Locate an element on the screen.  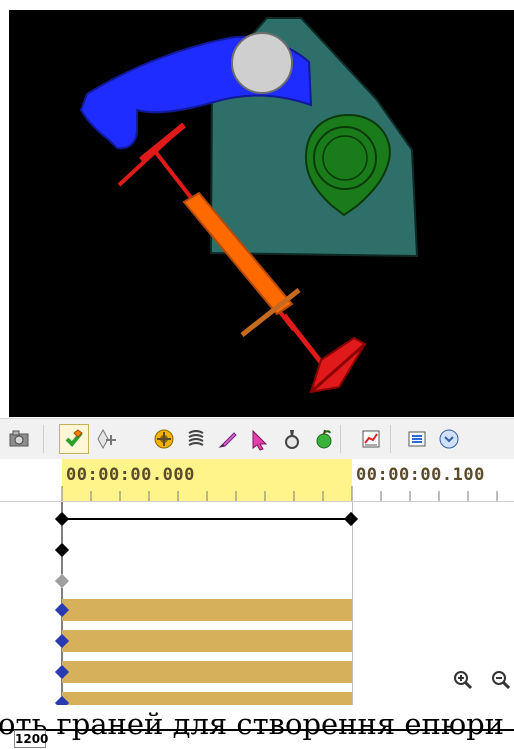
caption-strike is located at coordinates (257, 730).